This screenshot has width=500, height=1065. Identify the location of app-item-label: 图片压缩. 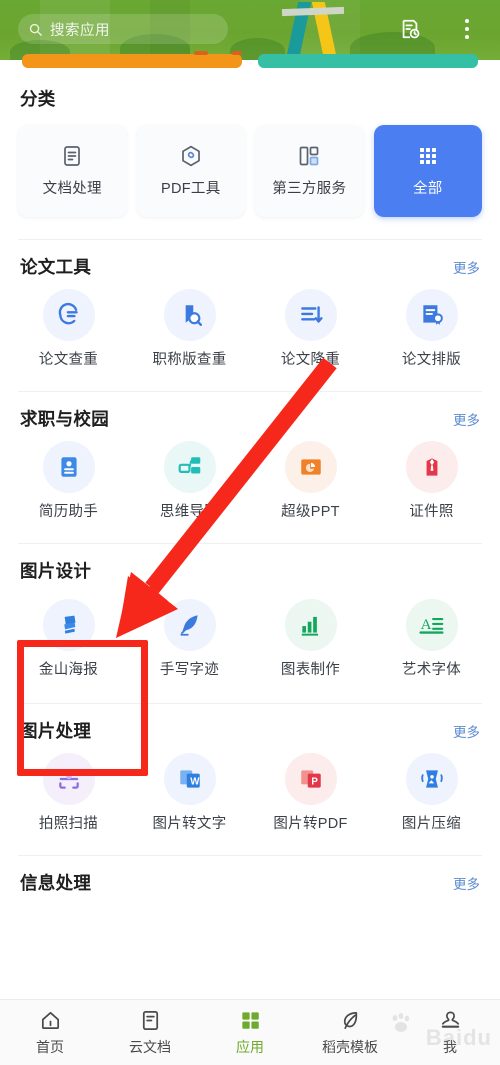
(431, 824).